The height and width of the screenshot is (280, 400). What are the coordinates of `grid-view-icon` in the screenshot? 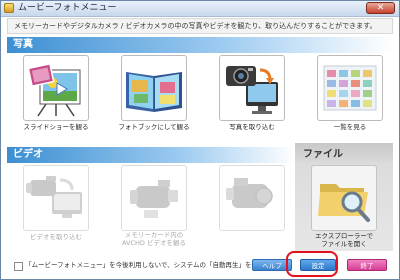 It's located at (350, 88).